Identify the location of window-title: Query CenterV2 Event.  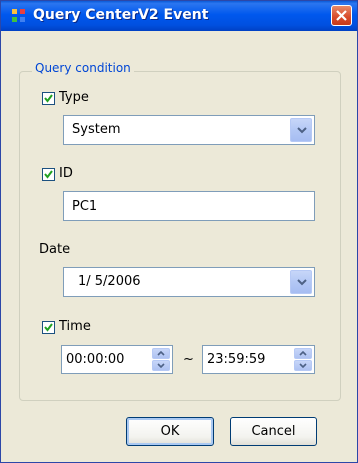
(121, 15).